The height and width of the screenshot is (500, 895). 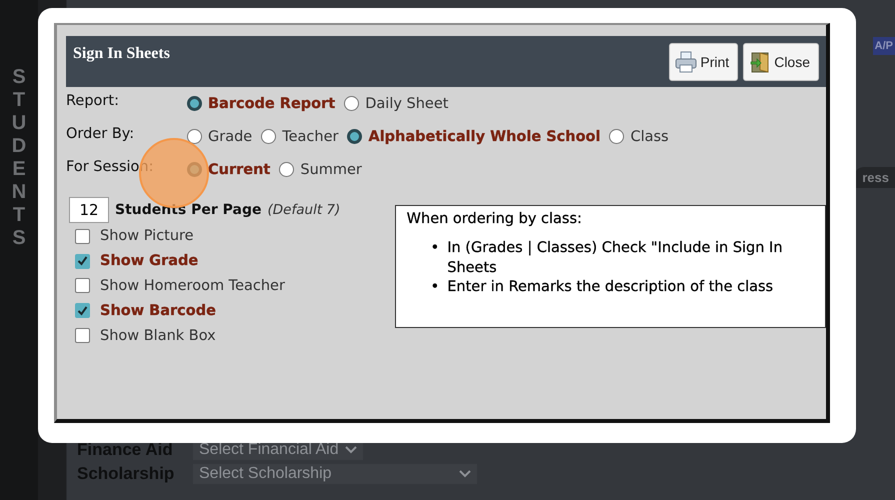 What do you see at coordinates (235, 335) in the screenshot?
I see `checkbox-option: Show Blank Box` at bounding box center [235, 335].